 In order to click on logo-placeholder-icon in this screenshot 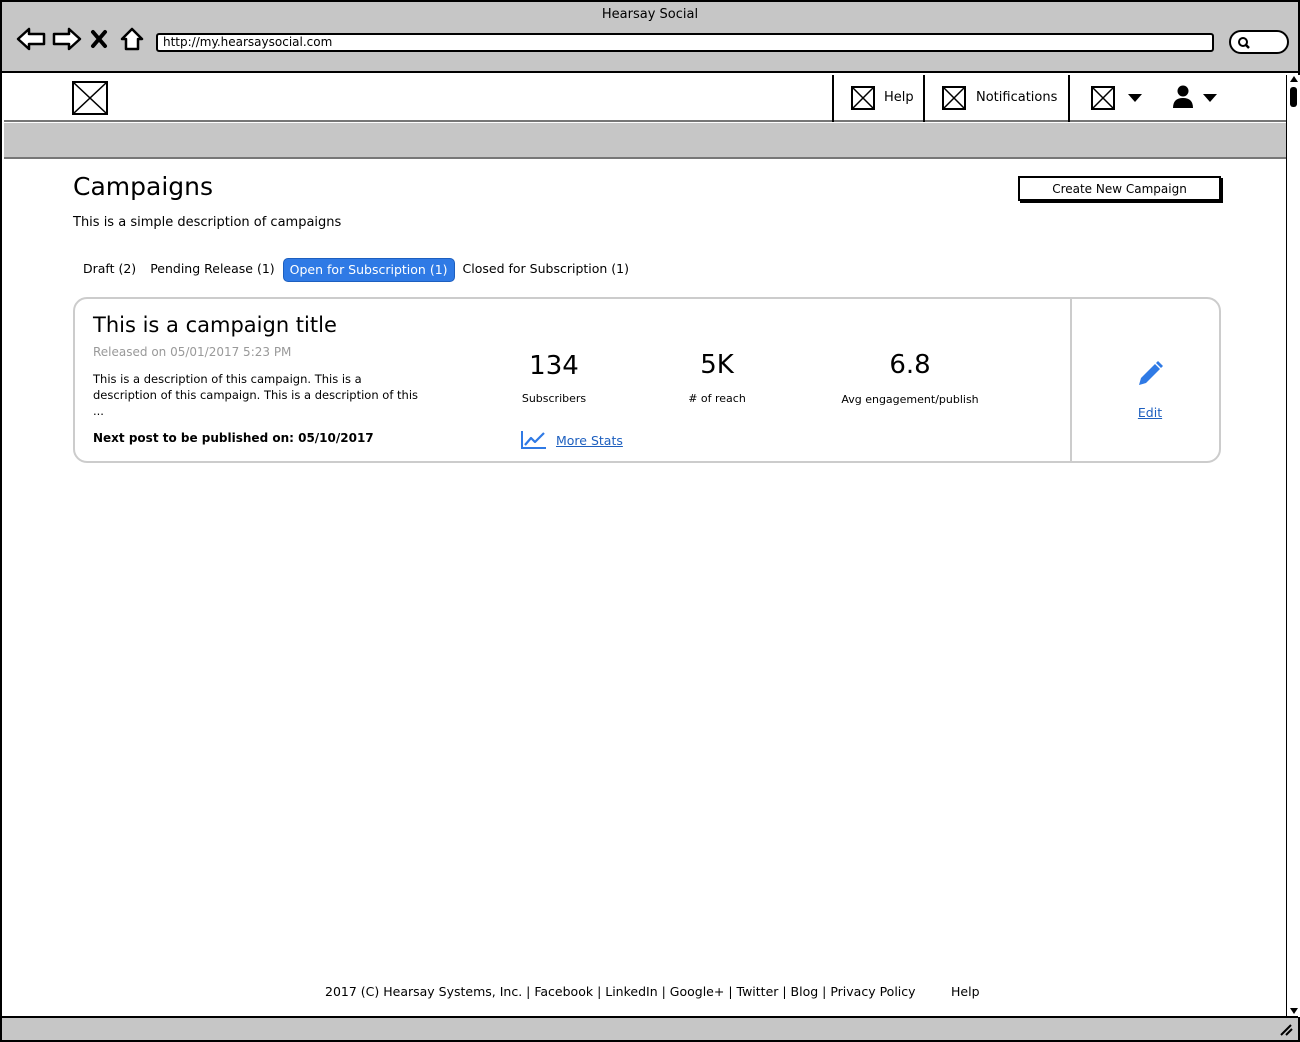, I will do `click(90, 98)`.